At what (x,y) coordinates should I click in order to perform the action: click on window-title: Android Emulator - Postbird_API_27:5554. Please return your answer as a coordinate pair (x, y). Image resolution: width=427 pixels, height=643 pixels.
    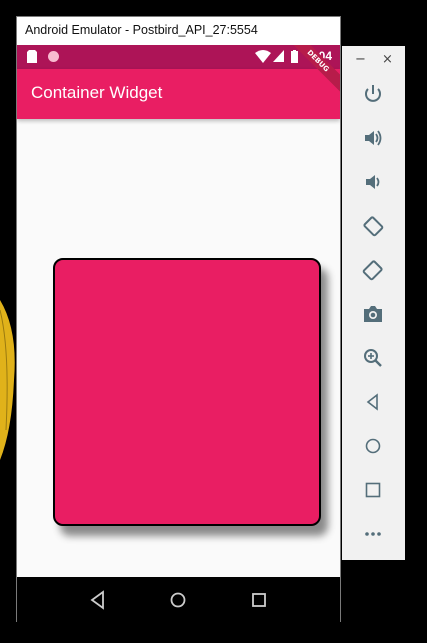
    Looking at the image, I should click on (141, 30).